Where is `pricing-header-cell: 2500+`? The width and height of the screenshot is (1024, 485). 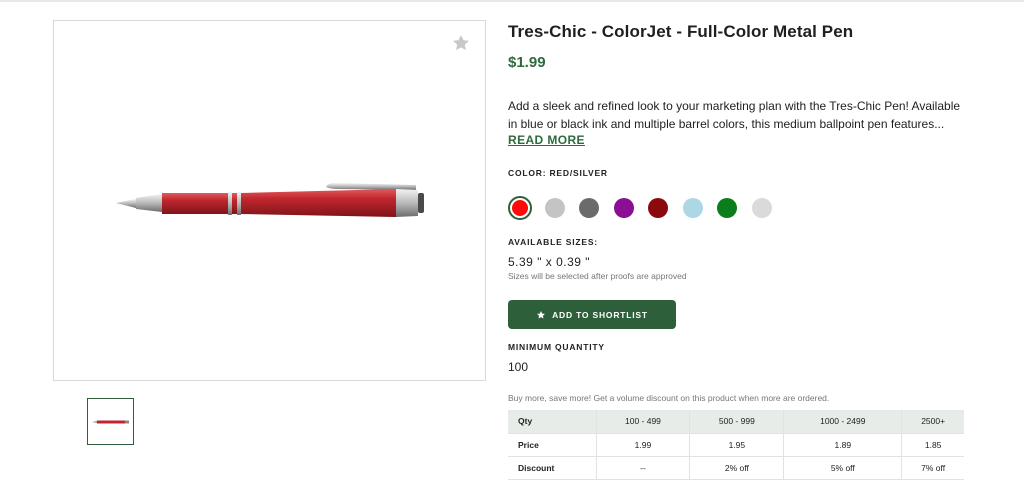 pricing-header-cell: 2500+ is located at coordinates (932, 422).